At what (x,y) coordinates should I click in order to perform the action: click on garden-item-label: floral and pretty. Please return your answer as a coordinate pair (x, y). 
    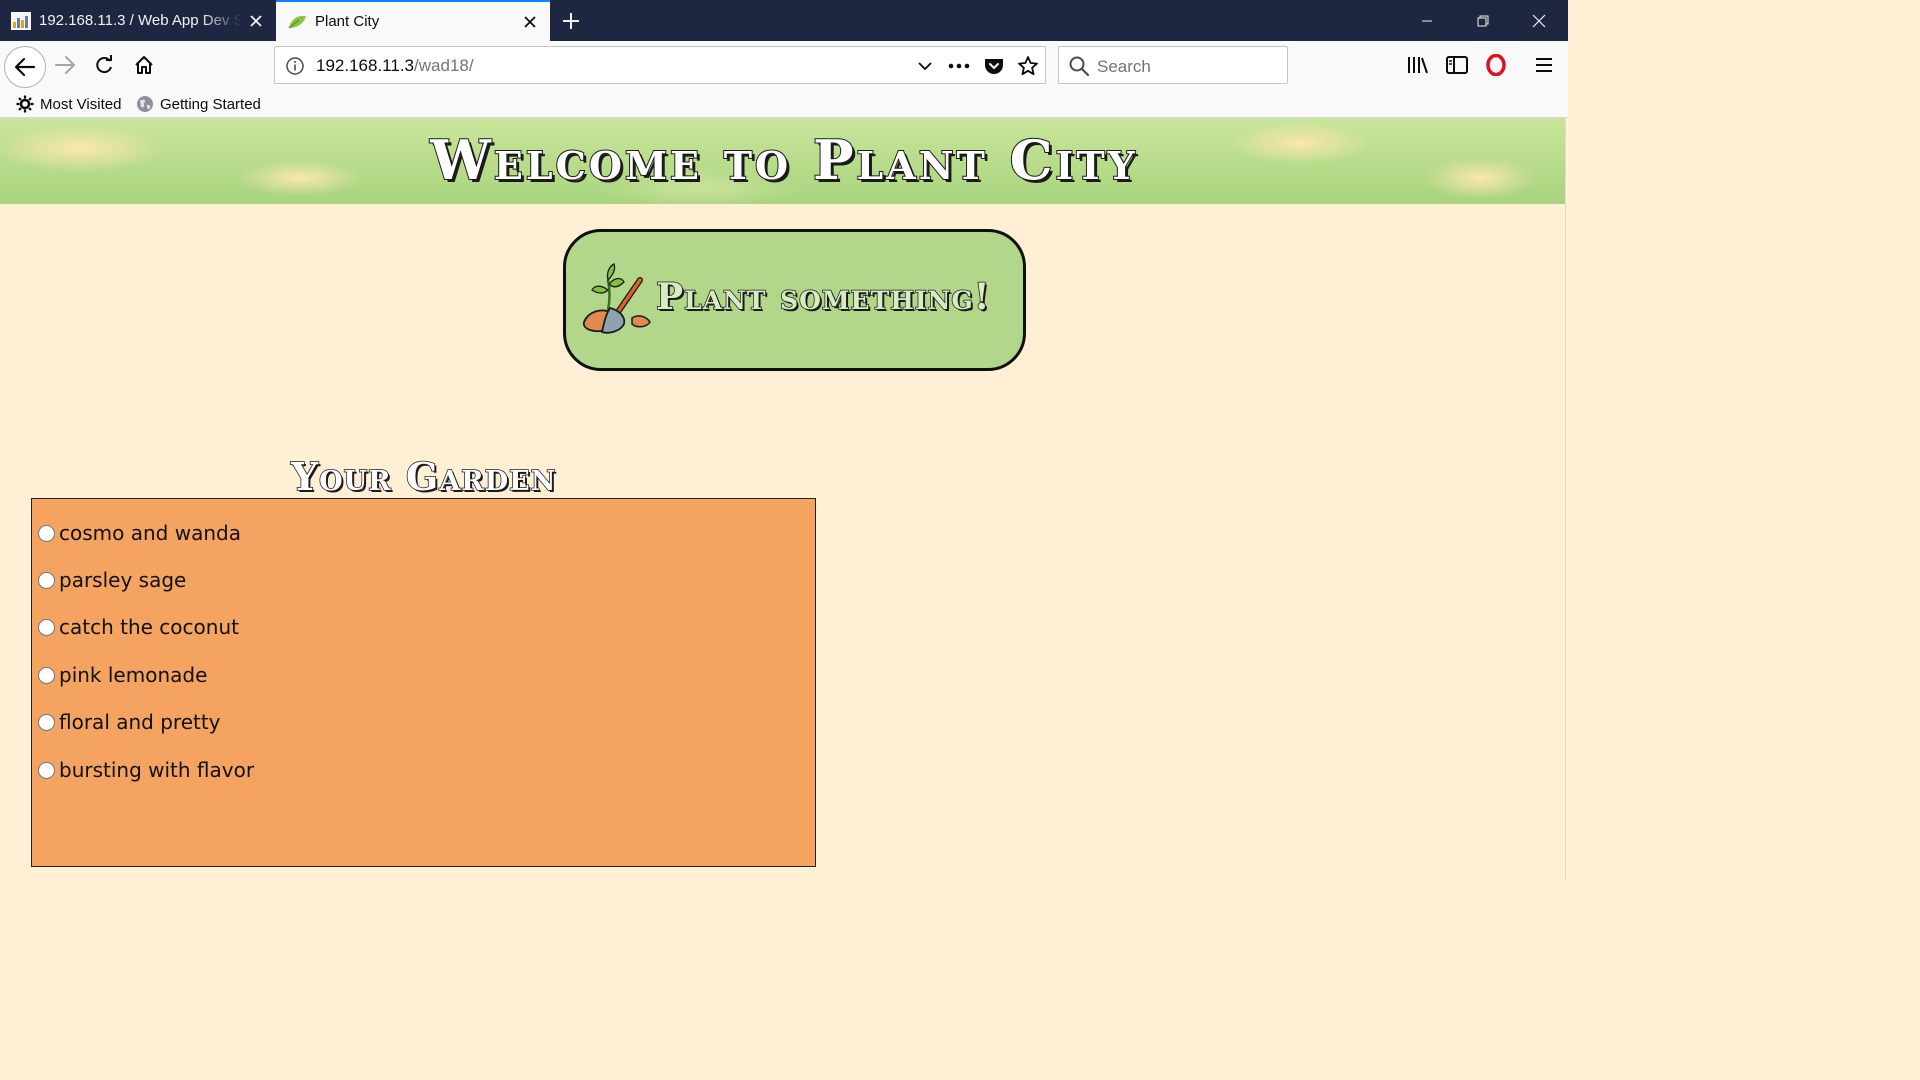
    Looking at the image, I should click on (140, 722).